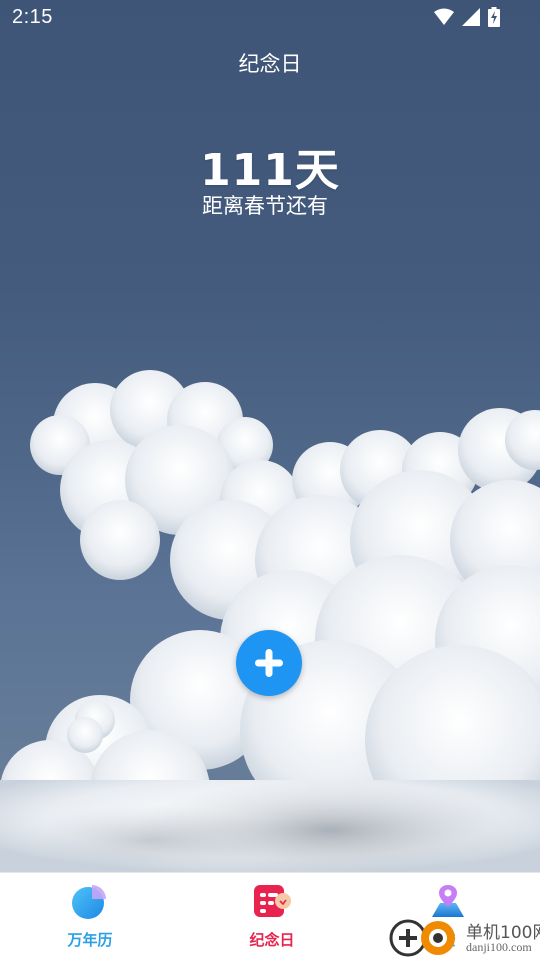  I want to click on add-anniversary-button, so click(269, 663).